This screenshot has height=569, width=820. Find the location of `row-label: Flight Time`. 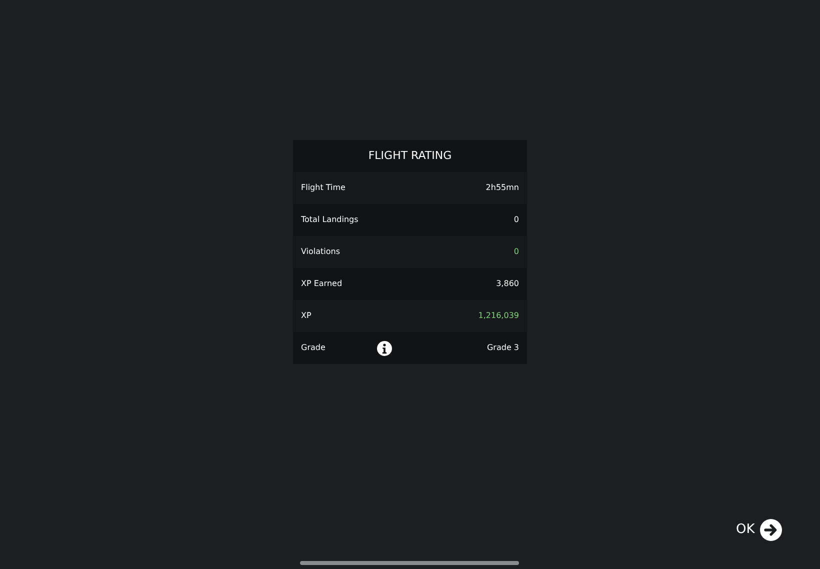

row-label: Flight Time is located at coordinates (323, 188).